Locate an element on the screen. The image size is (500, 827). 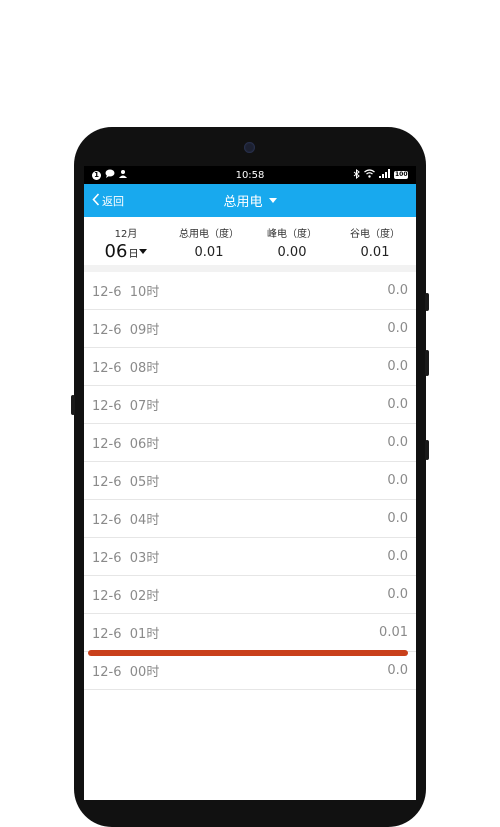
back-button: 返回 is located at coordinates (104, 200).